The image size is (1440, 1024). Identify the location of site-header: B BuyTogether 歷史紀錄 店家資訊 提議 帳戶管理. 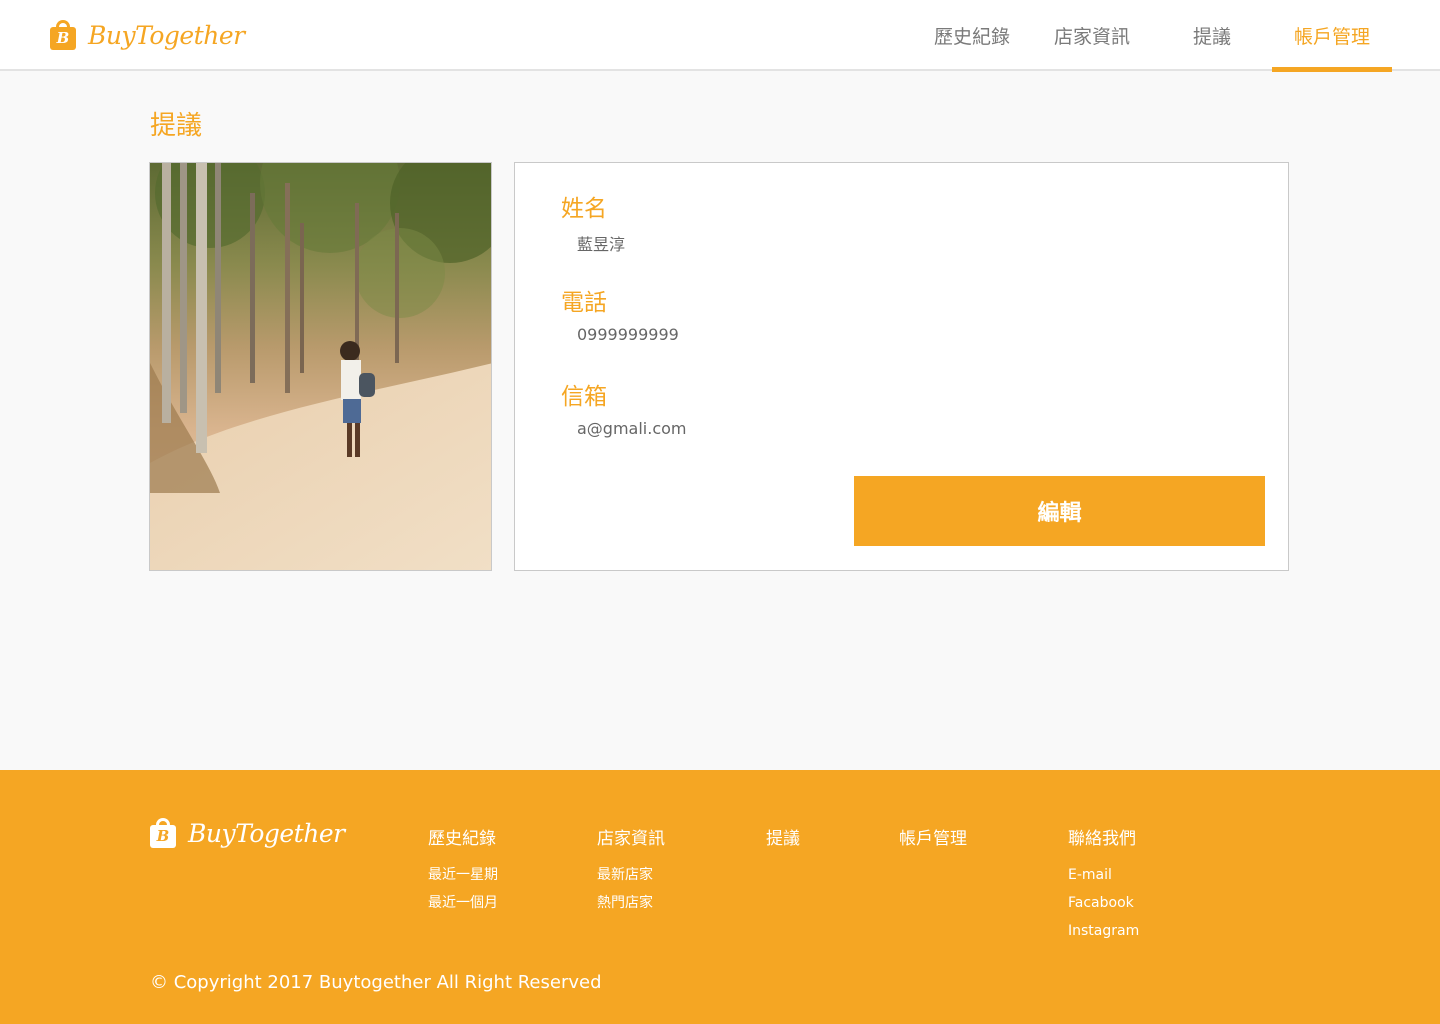
(720, 36).